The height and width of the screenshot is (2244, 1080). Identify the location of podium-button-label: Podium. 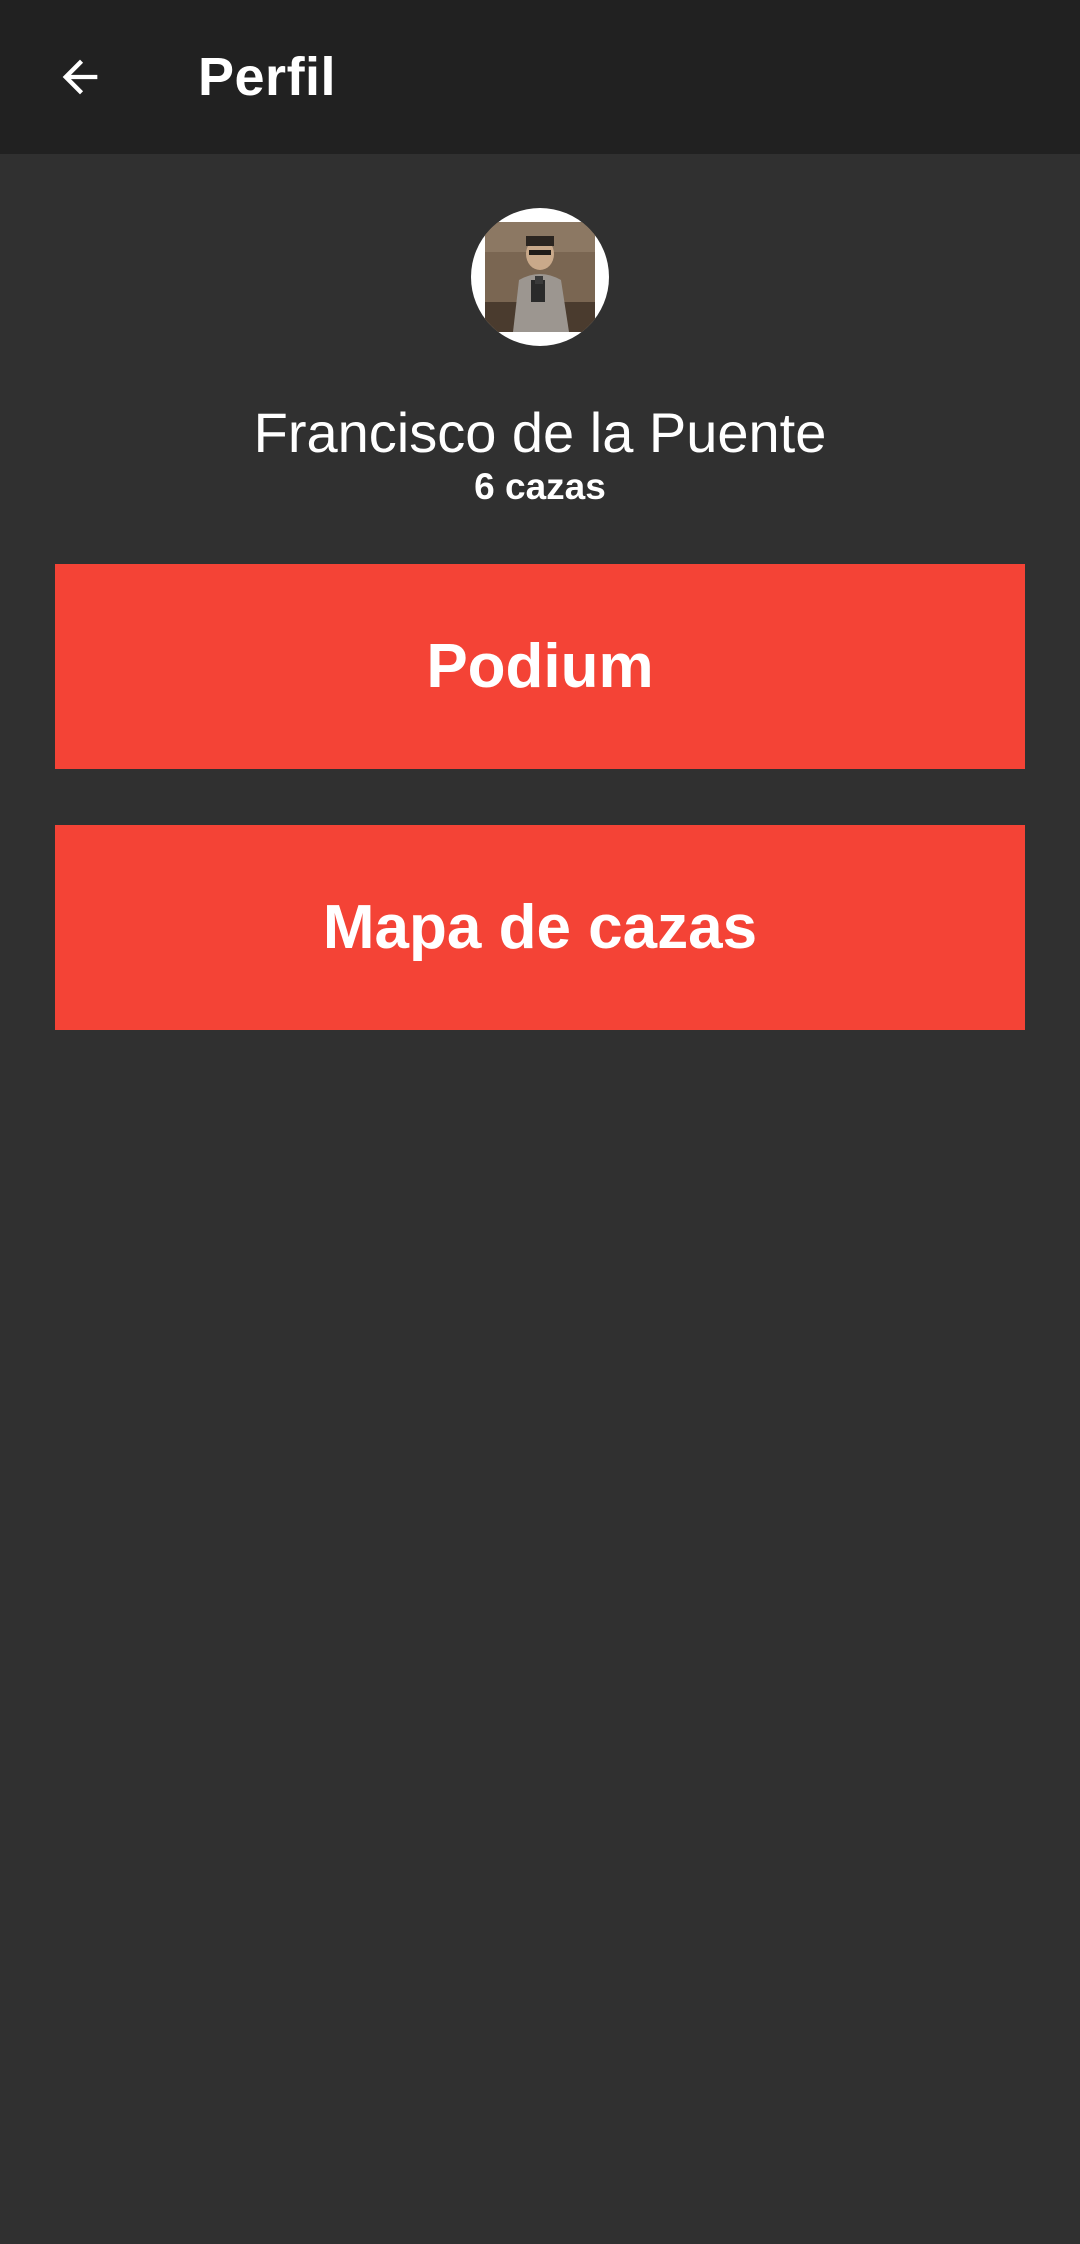
(540, 666).